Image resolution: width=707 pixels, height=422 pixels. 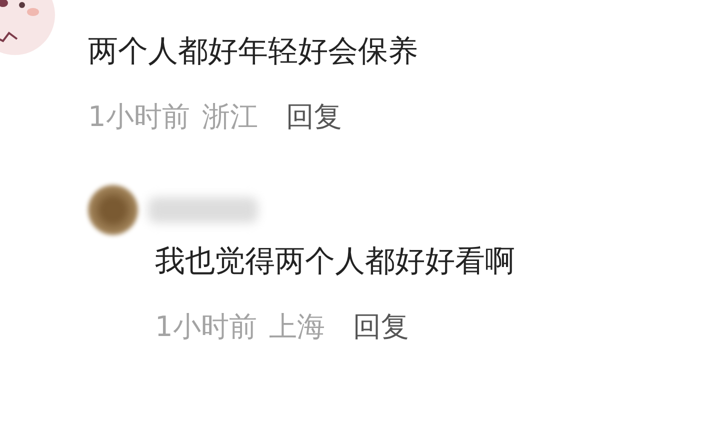 I want to click on comment-location: 浙江, so click(x=230, y=117).